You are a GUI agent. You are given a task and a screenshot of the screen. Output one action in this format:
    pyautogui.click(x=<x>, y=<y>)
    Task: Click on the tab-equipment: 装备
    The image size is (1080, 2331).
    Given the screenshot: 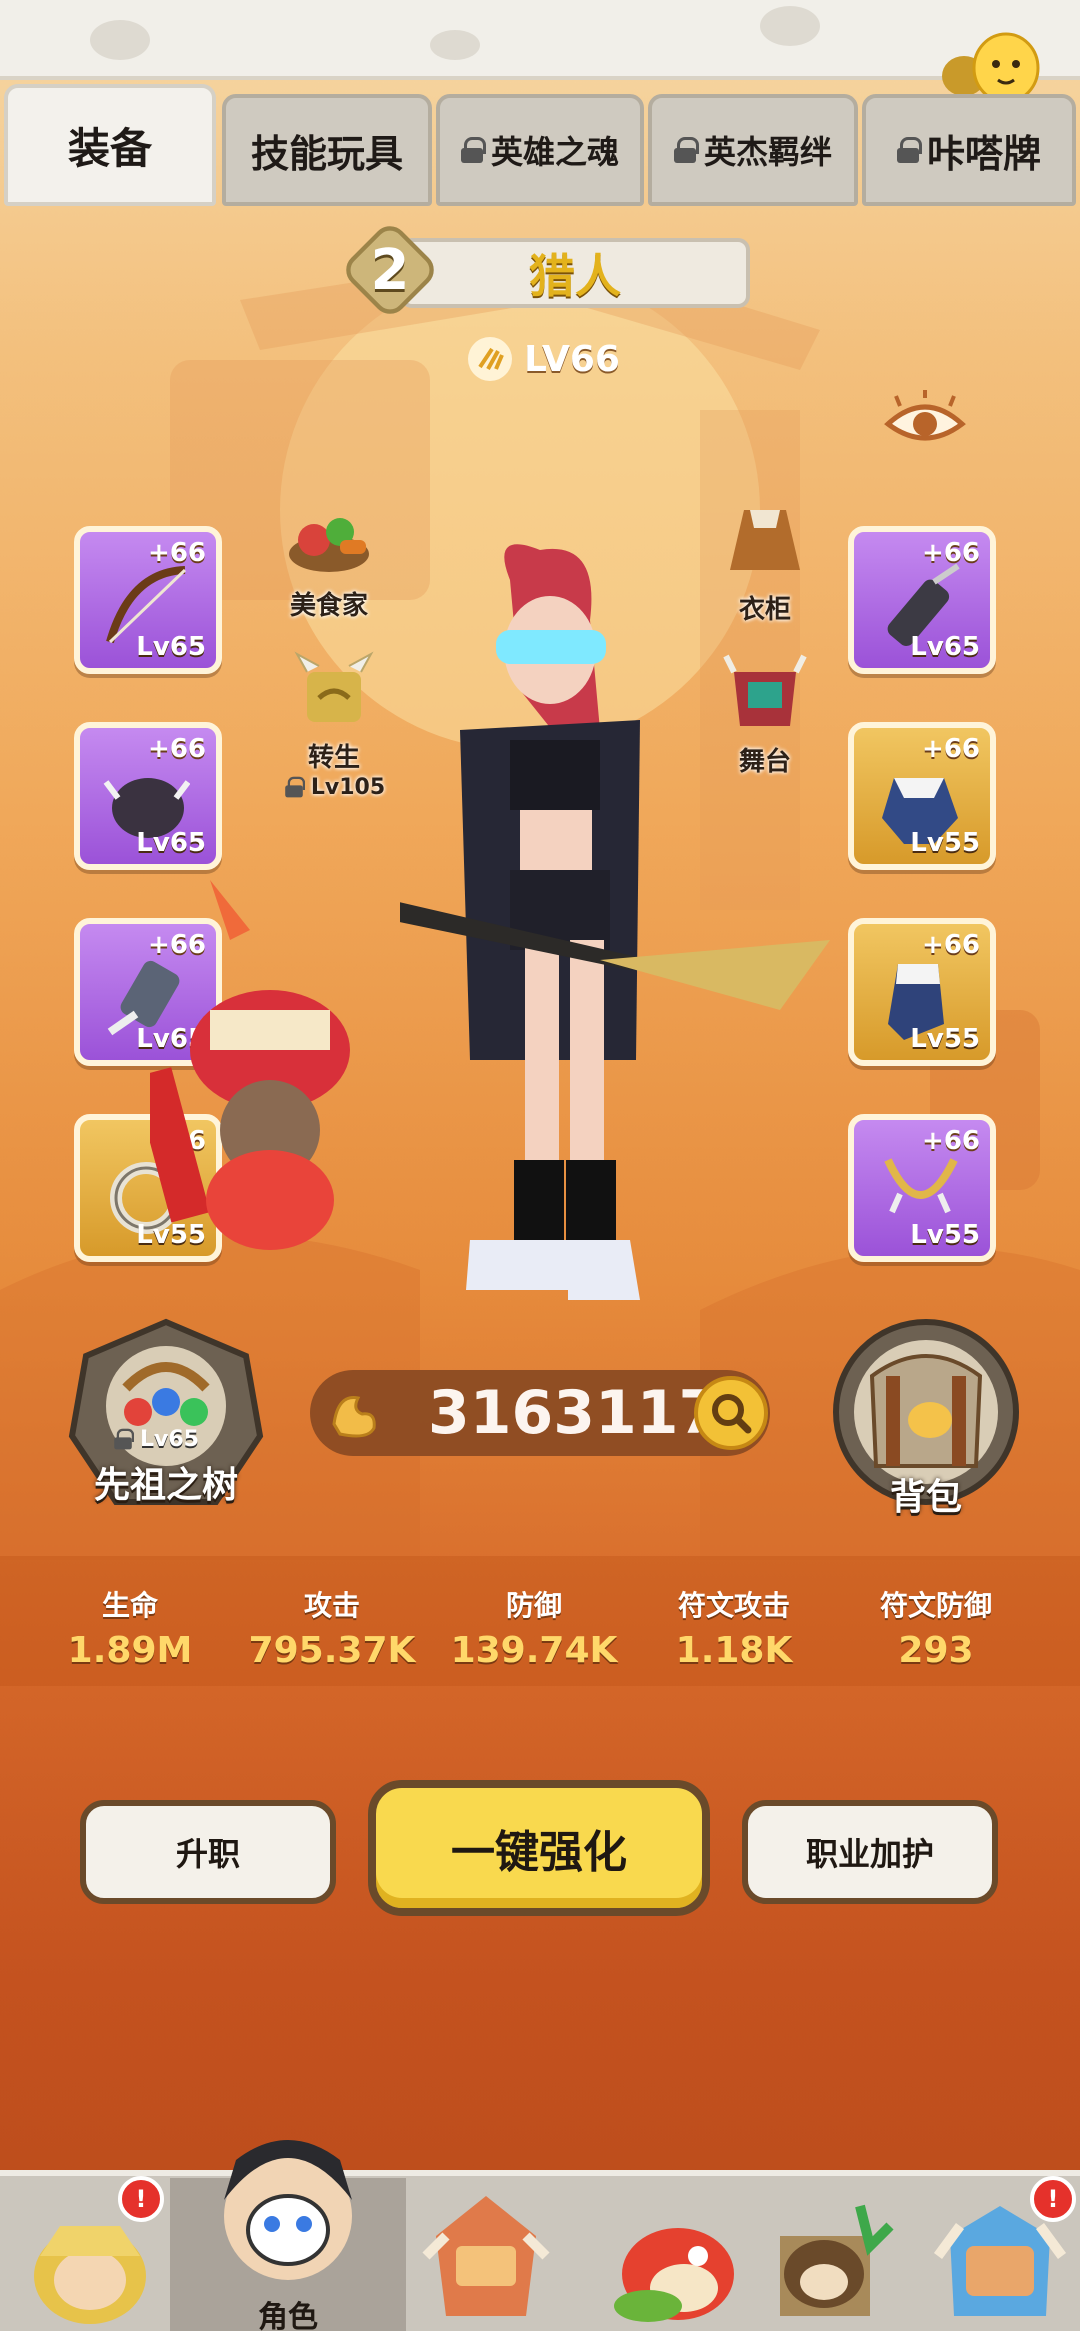 What is the action you would take?
    pyautogui.click(x=110, y=145)
    